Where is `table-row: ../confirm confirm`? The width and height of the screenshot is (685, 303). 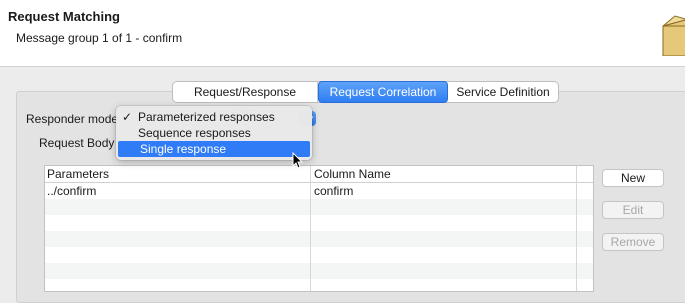 table-row: ../confirm confirm is located at coordinates (319, 191).